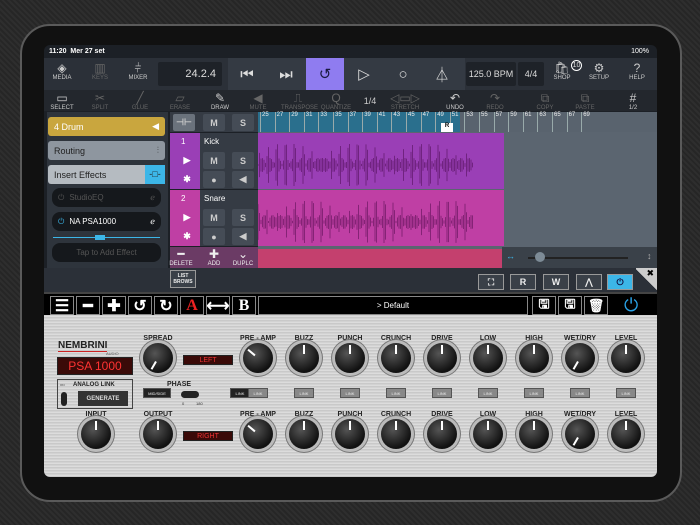  What do you see at coordinates (258, 102) in the screenshot?
I see `tool-mute: ◀ MUTE` at bounding box center [258, 102].